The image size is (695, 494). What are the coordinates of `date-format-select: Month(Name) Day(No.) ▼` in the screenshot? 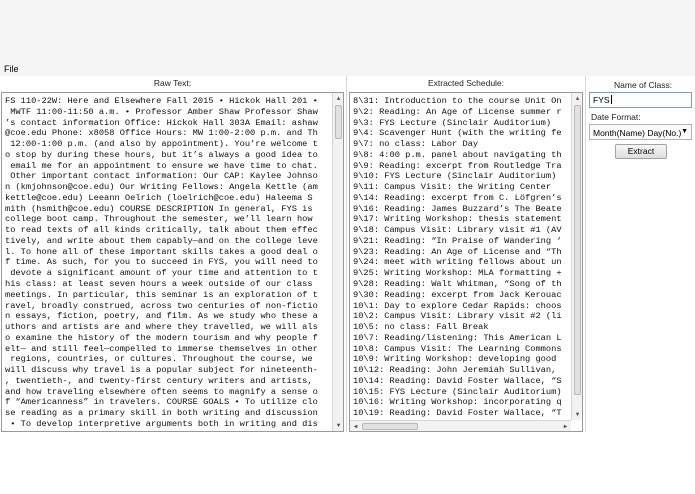 It's located at (640, 132).